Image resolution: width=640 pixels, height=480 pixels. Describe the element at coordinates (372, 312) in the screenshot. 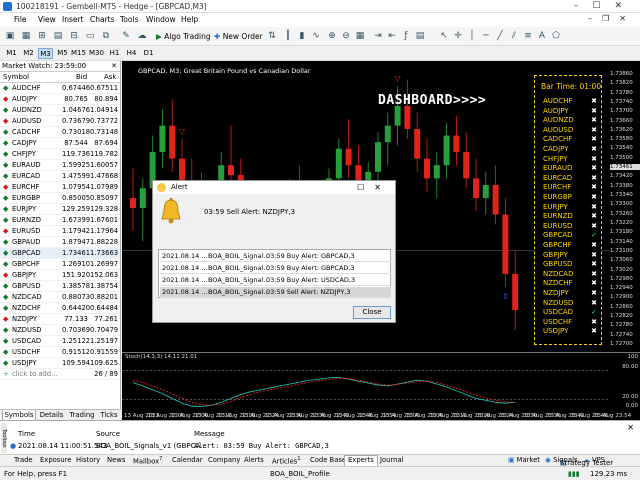

I see `close-button: Close` at that location.